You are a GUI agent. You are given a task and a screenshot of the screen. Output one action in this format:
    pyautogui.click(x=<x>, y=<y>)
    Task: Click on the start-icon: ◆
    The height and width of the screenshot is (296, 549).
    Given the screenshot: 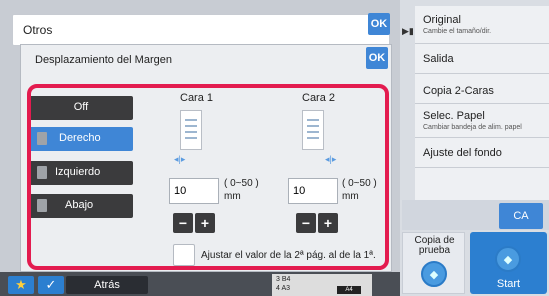 What is the action you would take?
    pyautogui.click(x=508, y=259)
    